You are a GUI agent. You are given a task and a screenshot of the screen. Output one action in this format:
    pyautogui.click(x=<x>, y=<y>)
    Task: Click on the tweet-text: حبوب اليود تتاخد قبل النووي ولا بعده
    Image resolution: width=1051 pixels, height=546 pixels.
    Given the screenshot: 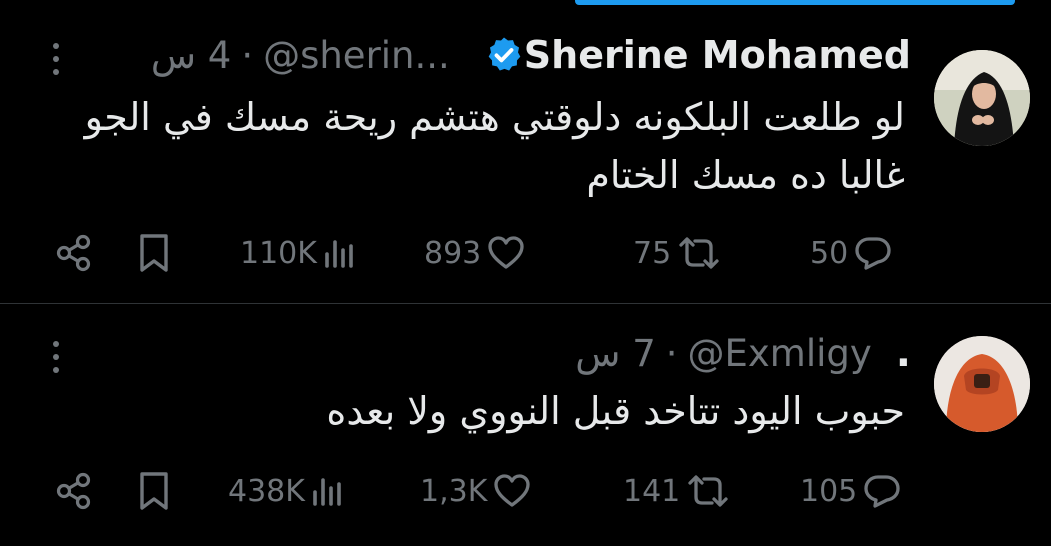 What is the action you would take?
    pyautogui.click(x=485, y=411)
    